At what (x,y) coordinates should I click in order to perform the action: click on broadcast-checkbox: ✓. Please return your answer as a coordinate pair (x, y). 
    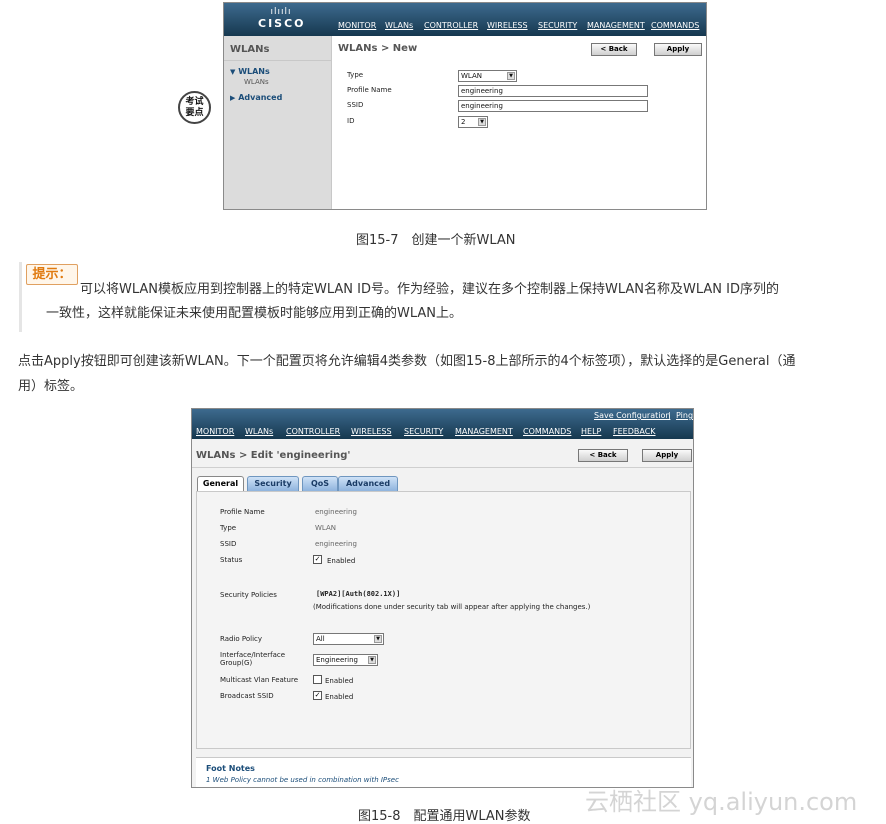
    Looking at the image, I should click on (317, 695).